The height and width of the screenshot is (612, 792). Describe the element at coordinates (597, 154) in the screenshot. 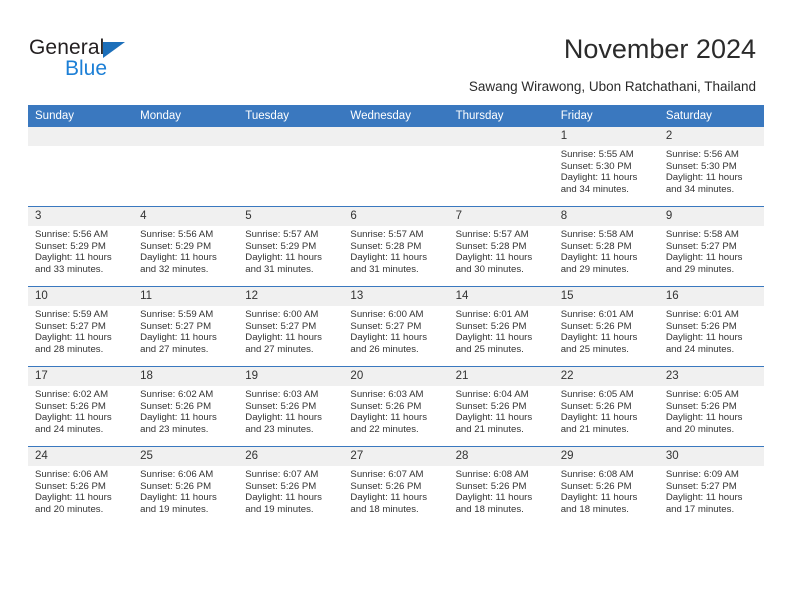

I see `sunrise-text: Sunrise: 5:55 AM` at that location.